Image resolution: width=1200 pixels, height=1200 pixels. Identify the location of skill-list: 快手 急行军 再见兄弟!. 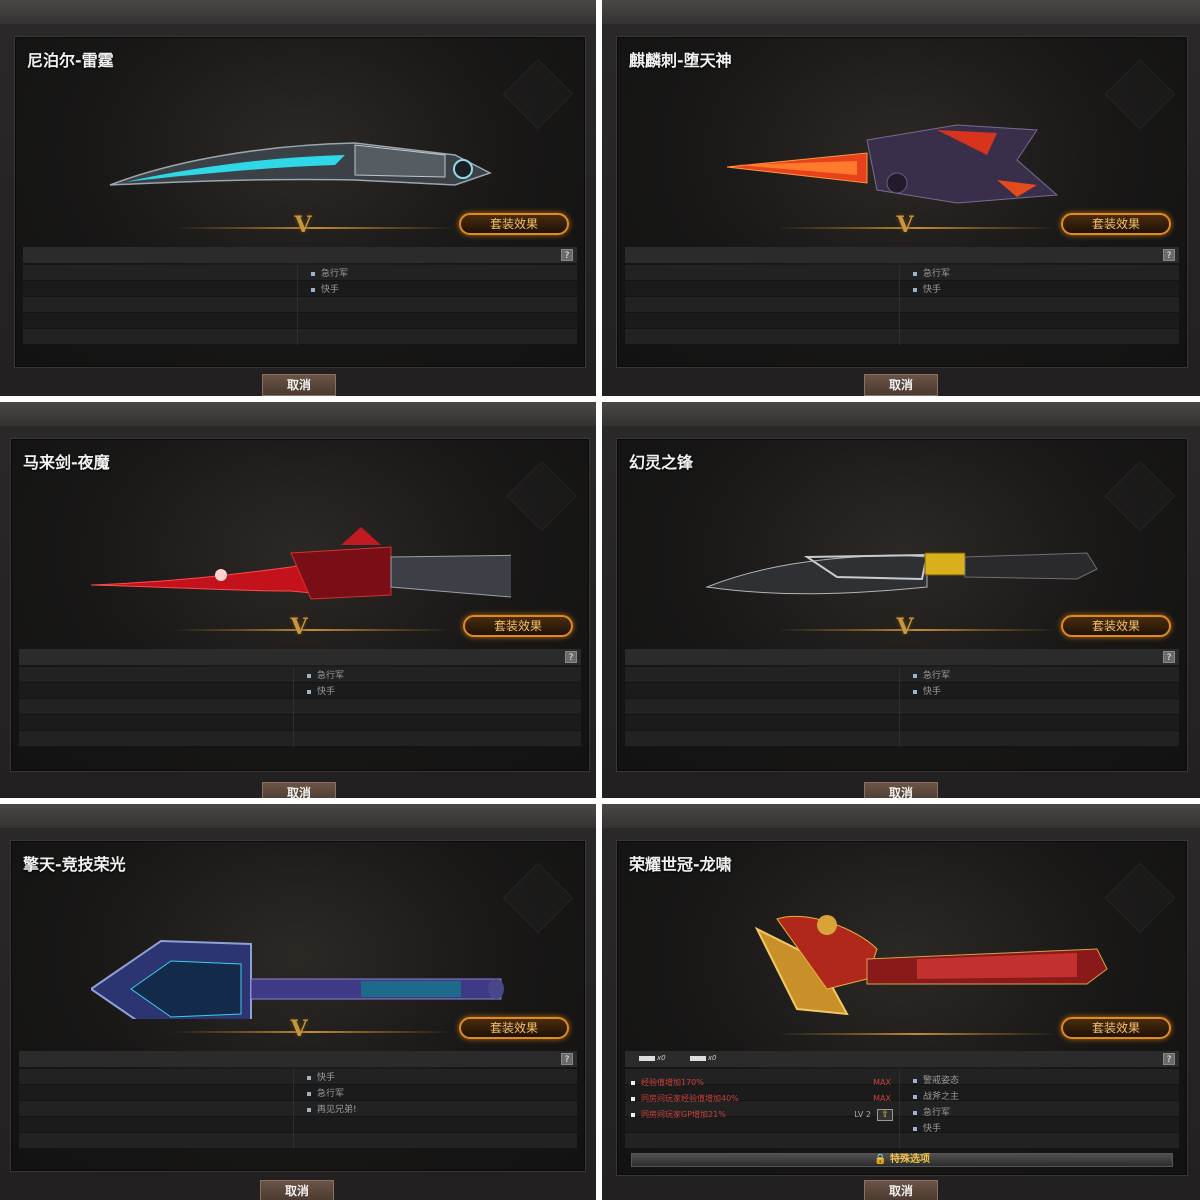
(332, 1096).